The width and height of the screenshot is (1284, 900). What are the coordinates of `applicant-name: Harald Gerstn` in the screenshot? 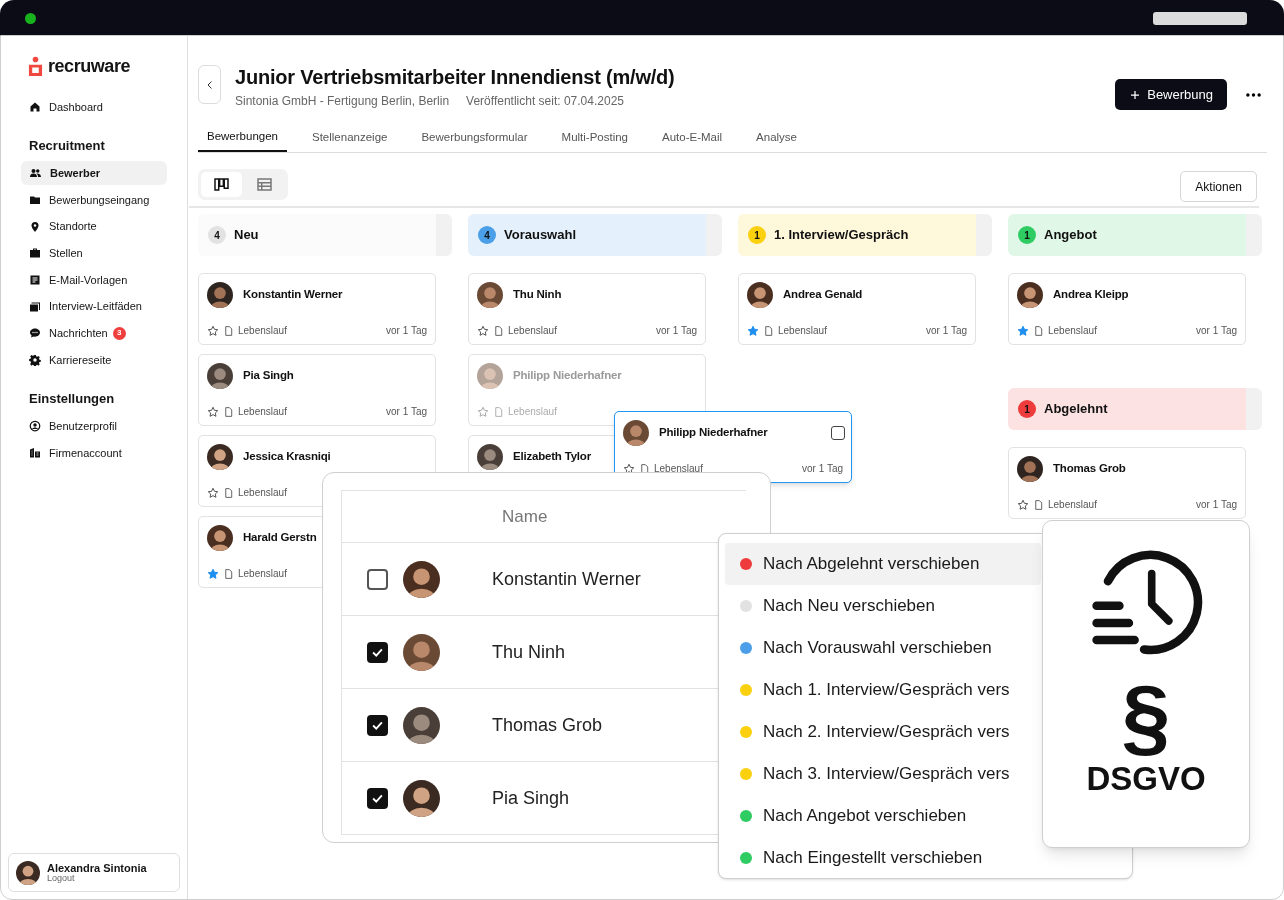 It's located at (280, 538).